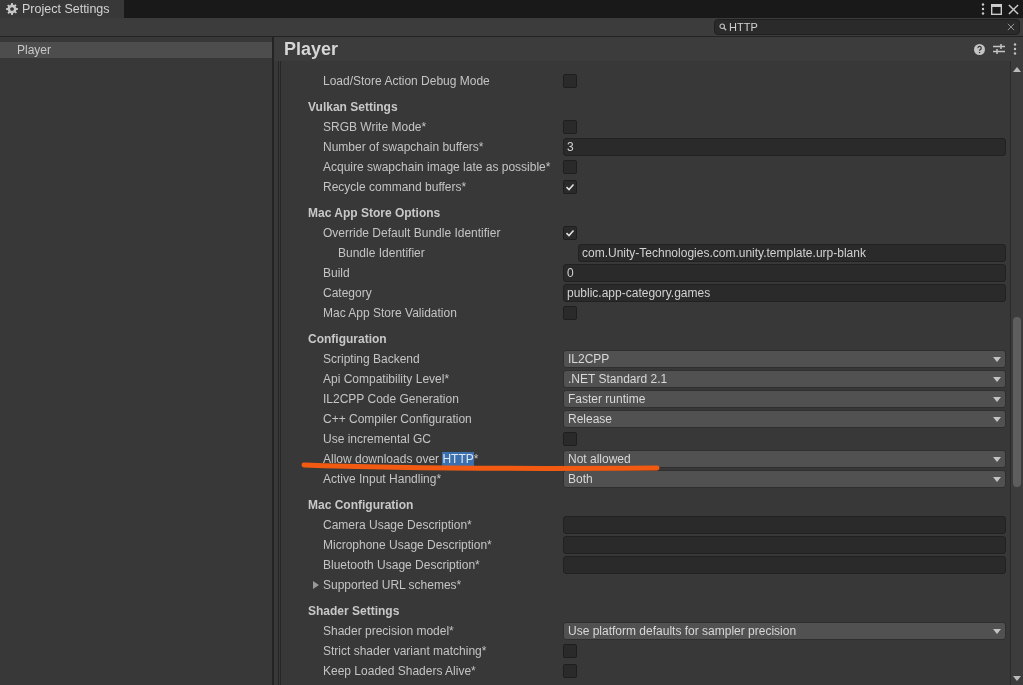 This screenshot has width=1023, height=685. I want to click on section-header: Configuration, so click(347, 339).